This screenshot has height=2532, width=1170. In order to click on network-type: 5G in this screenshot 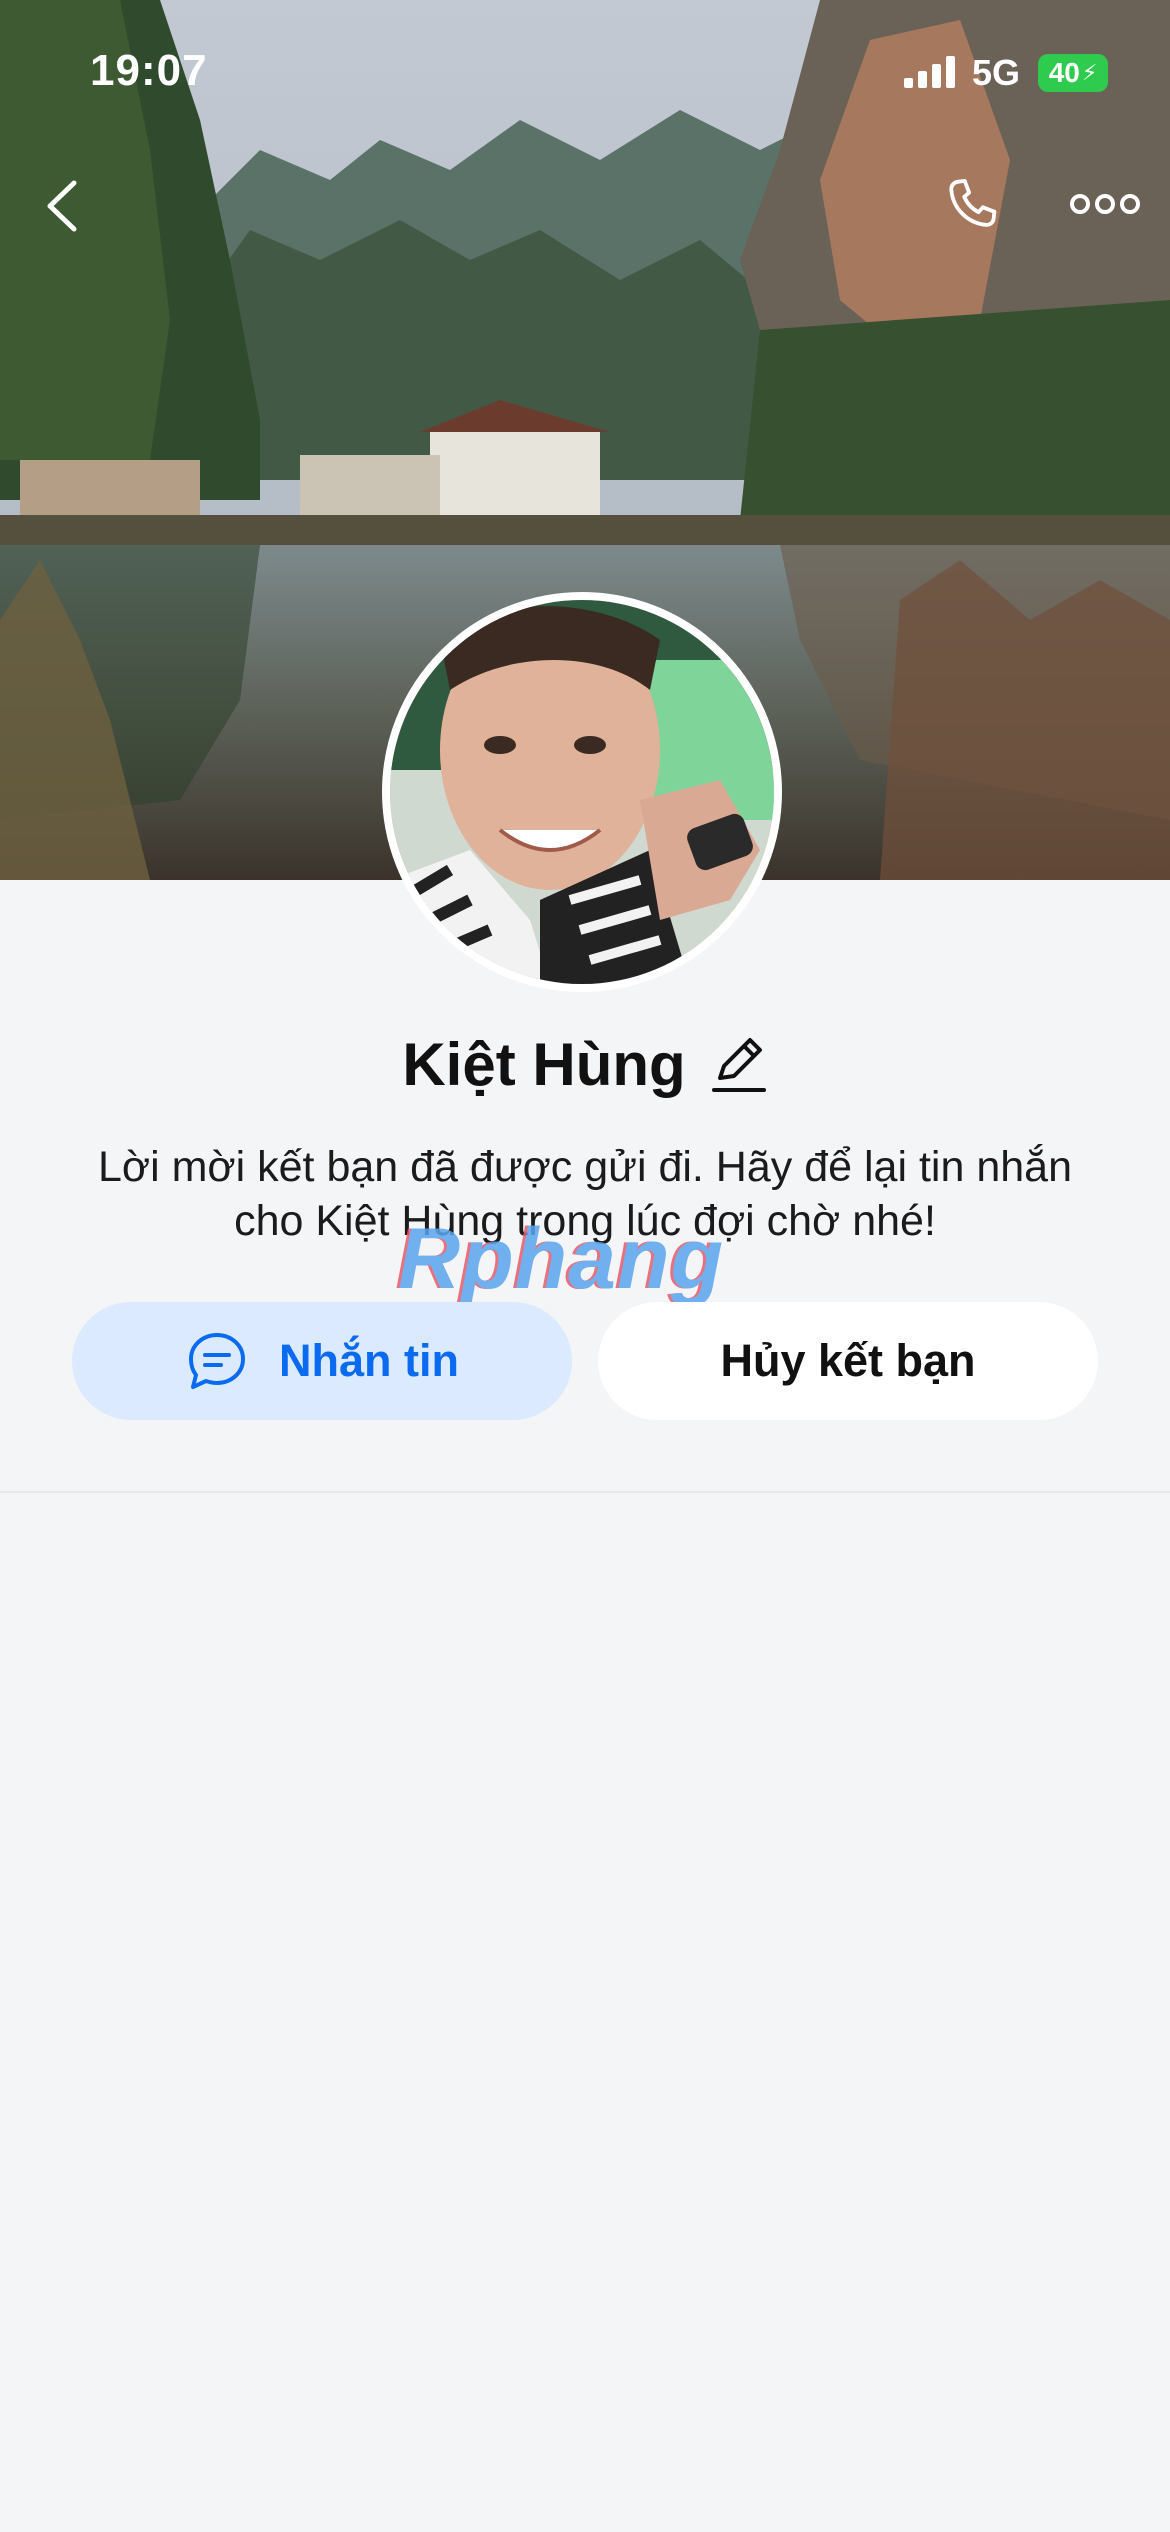, I will do `click(996, 72)`.